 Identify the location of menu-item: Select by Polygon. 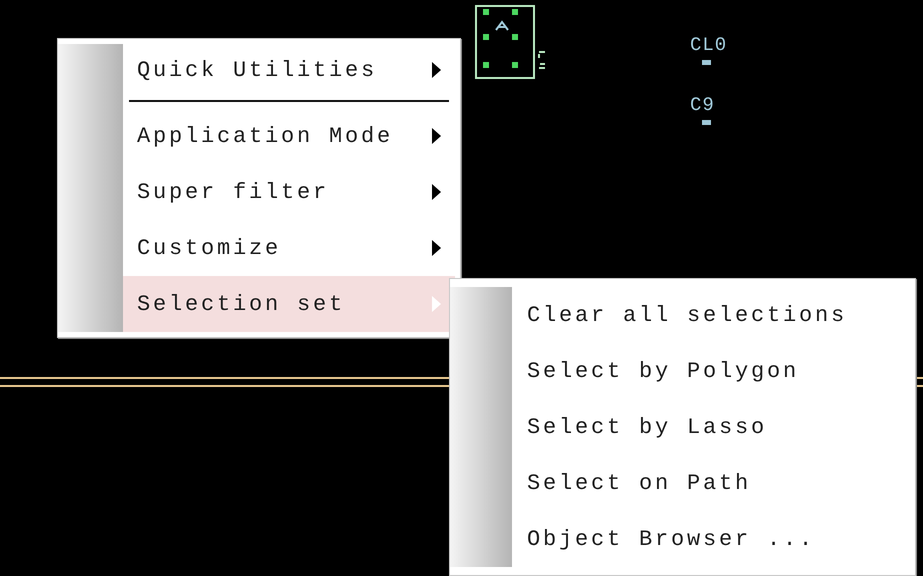
(711, 371).